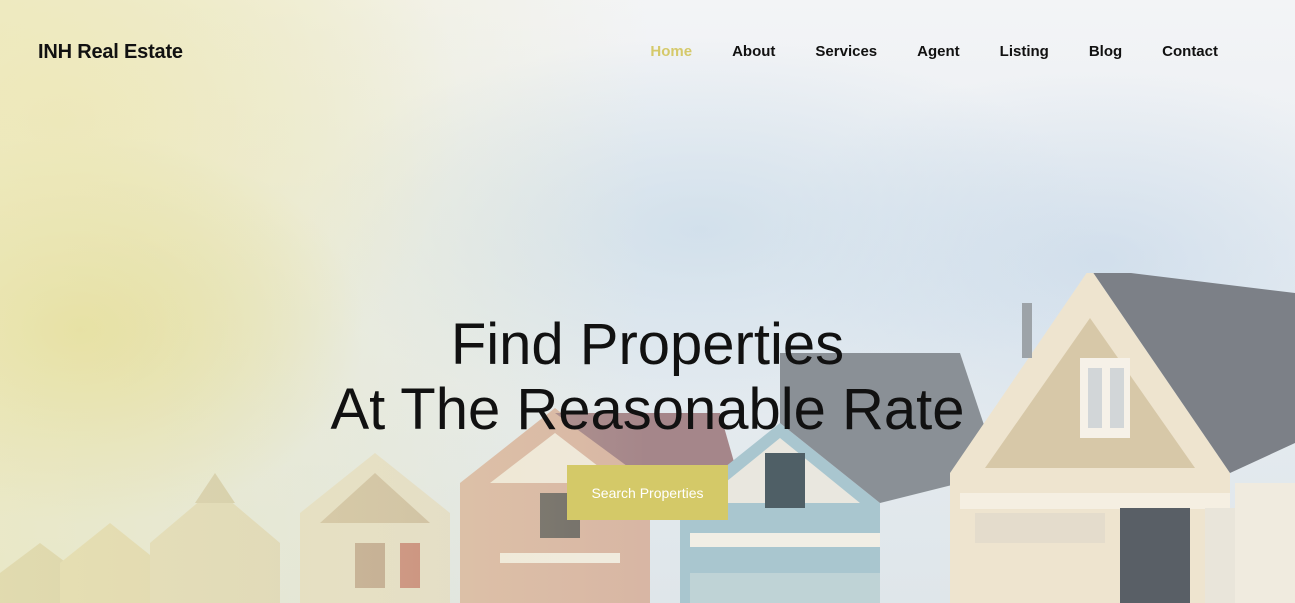 This screenshot has height=603, width=1295. What do you see at coordinates (1024, 52) in the screenshot?
I see `nav-item-listing: Listing` at bounding box center [1024, 52].